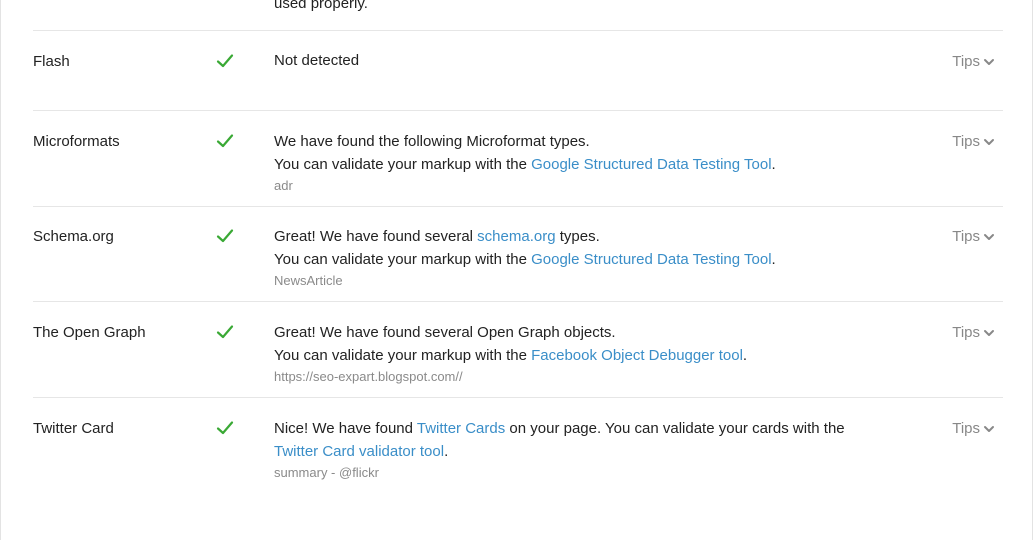 The image size is (1035, 540). I want to click on detected-types: NewsArticle, so click(308, 280).